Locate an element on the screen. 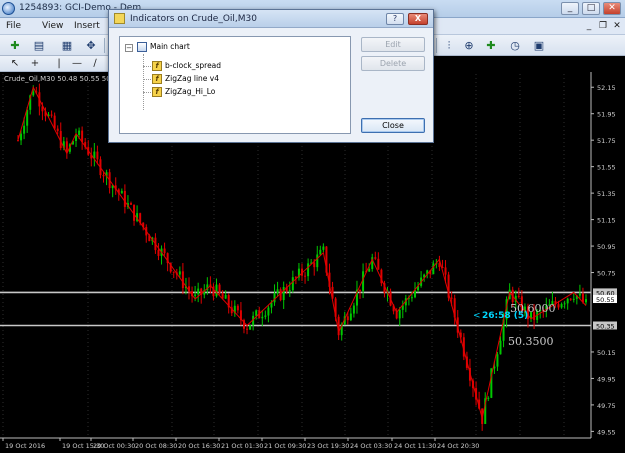 This screenshot has width=625, height=453. tree-node-label: ZigZag line v4 is located at coordinates (192, 78).